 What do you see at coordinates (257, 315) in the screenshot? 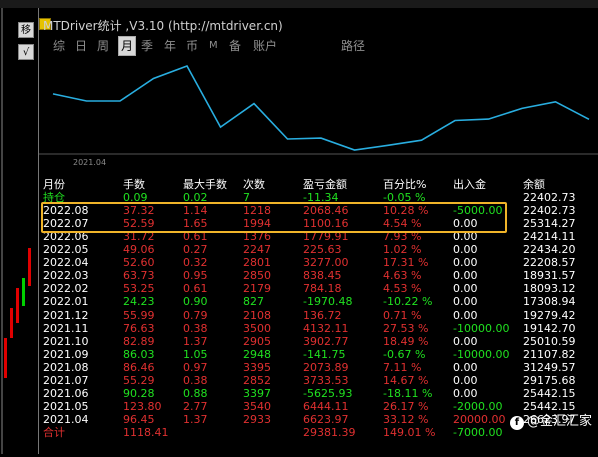
I see `cell-count: 2108` at bounding box center [257, 315].